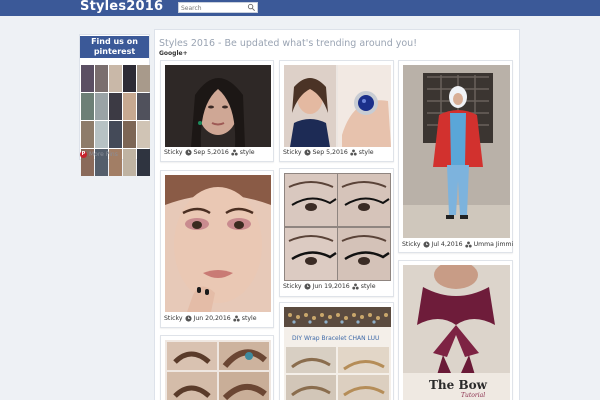  What do you see at coordinates (251, 7) in the screenshot?
I see `search-icon` at bounding box center [251, 7].